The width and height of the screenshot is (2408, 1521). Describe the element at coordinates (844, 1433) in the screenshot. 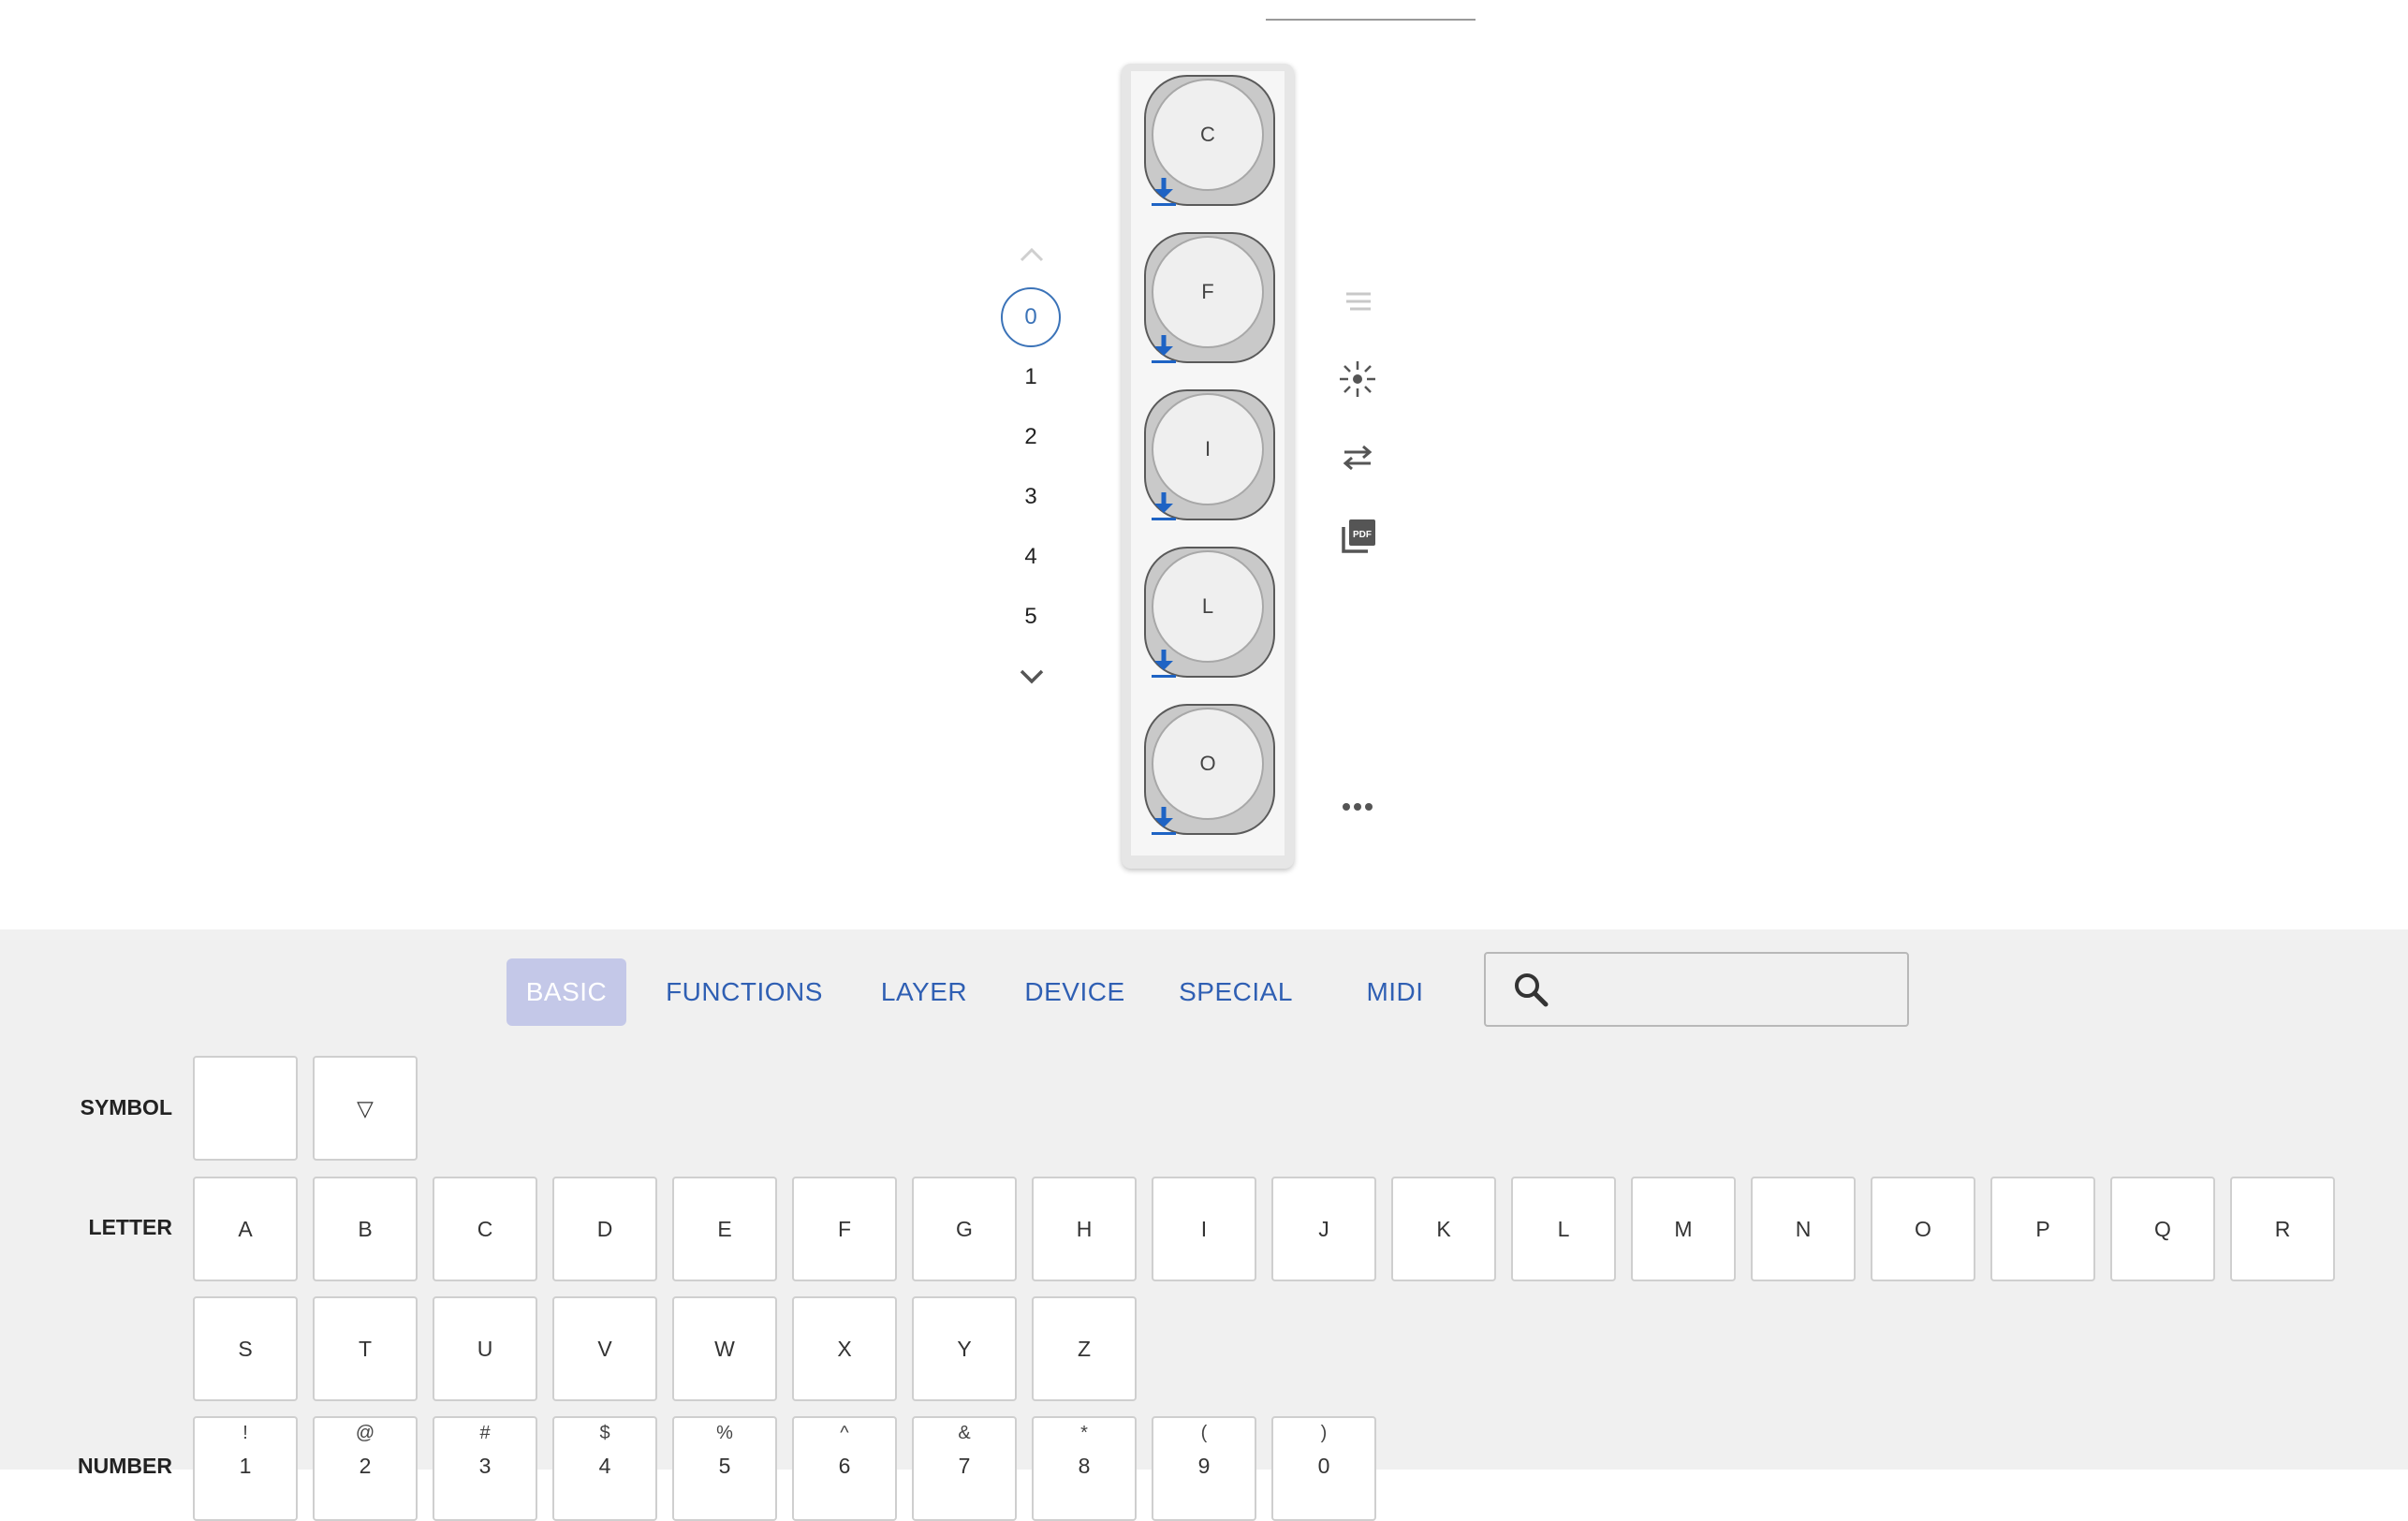

I see `keycode-shift-label: ^` at that location.